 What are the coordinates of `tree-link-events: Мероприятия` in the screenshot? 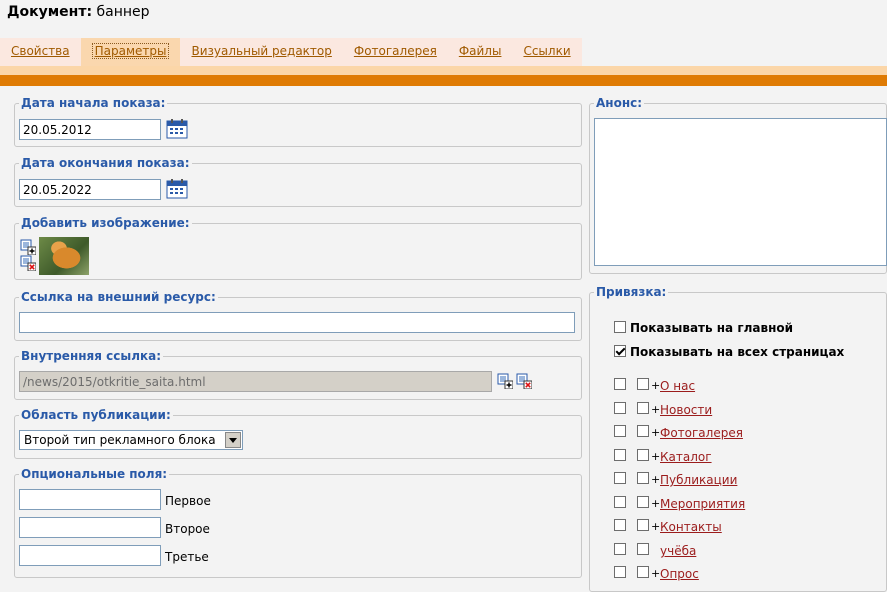 It's located at (702, 504).